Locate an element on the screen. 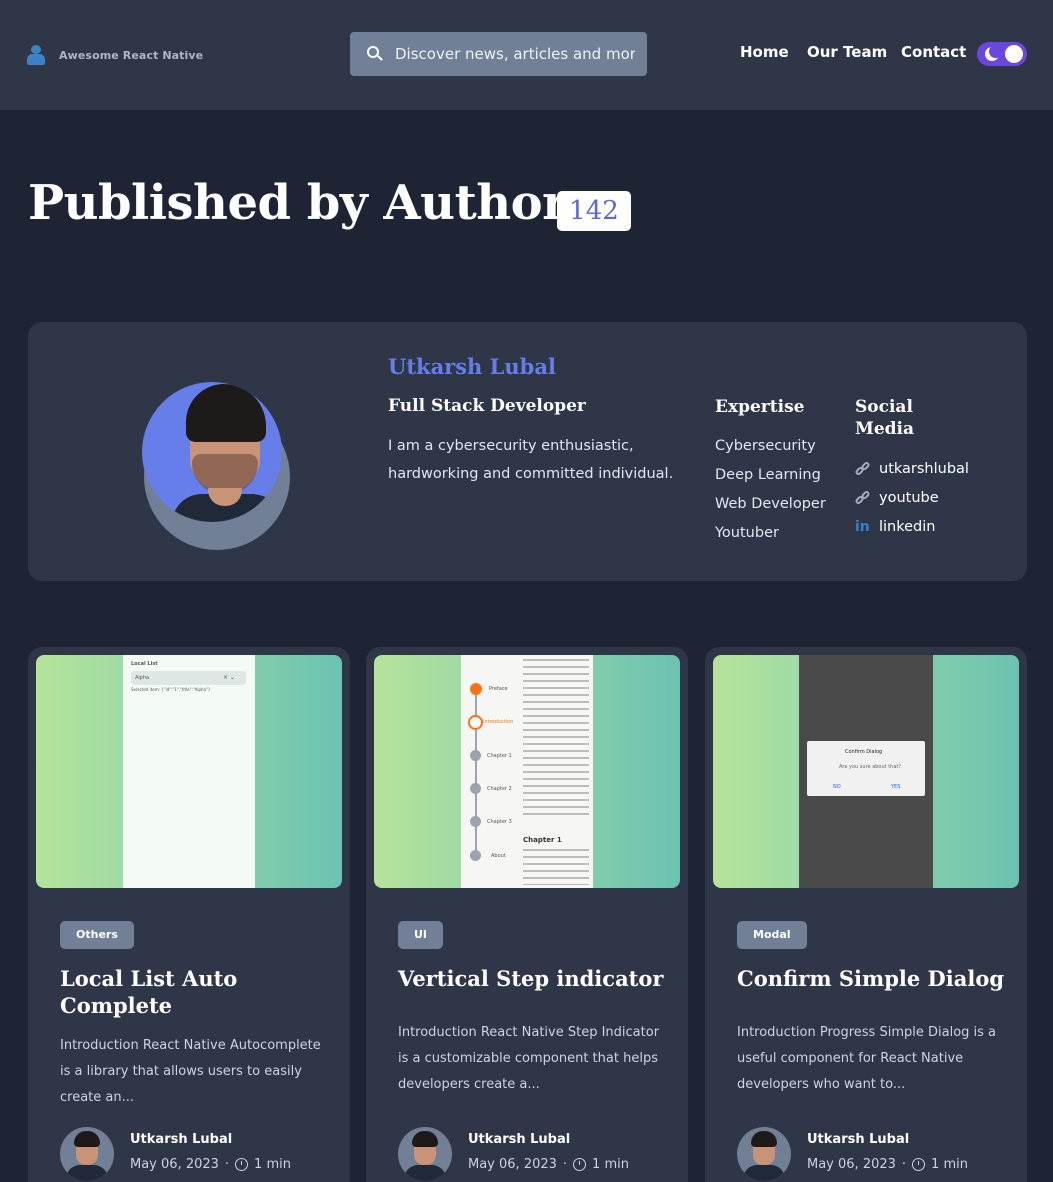 This screenshot has height=1182, width=1053. social-link-linkedin: in linkedin is located at coordinates (912, 526).